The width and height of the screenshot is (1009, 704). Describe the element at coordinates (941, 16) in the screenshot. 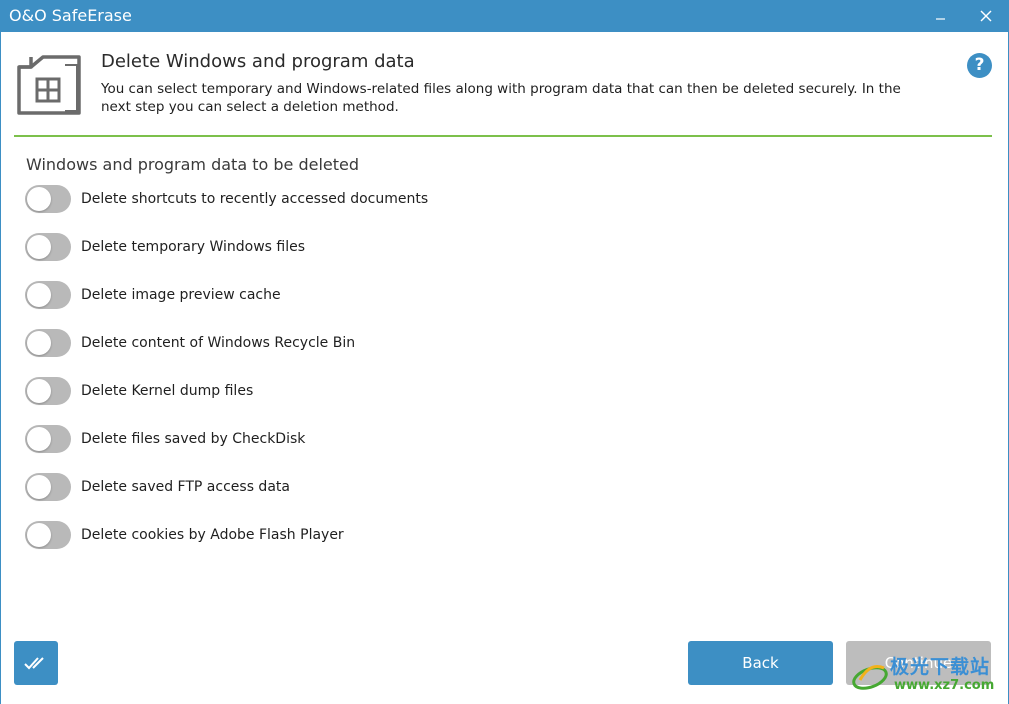

I see `minimize-button` at that location.